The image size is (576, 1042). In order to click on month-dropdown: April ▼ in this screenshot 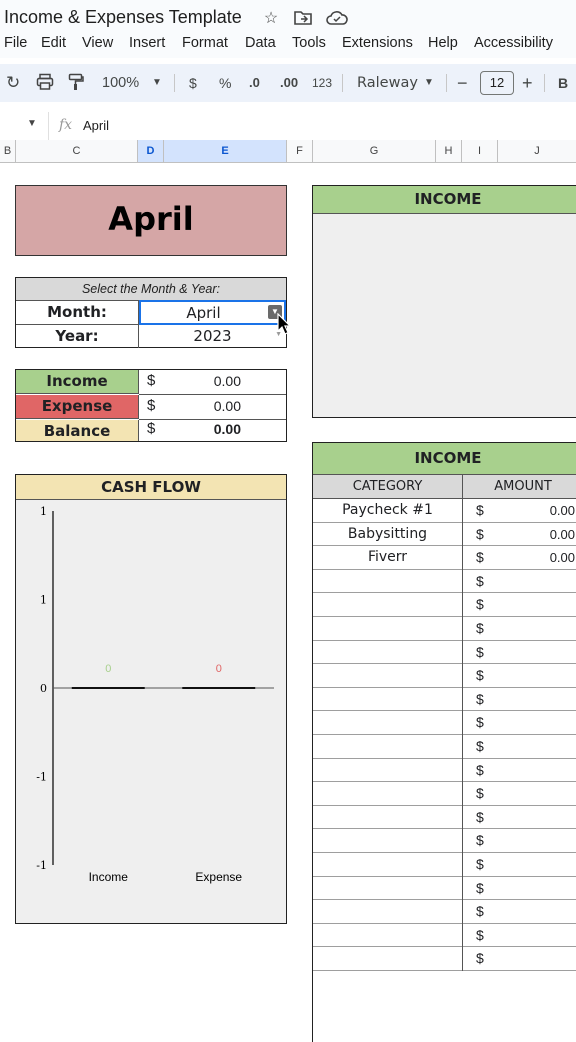, I will do `click(212, 312)`.